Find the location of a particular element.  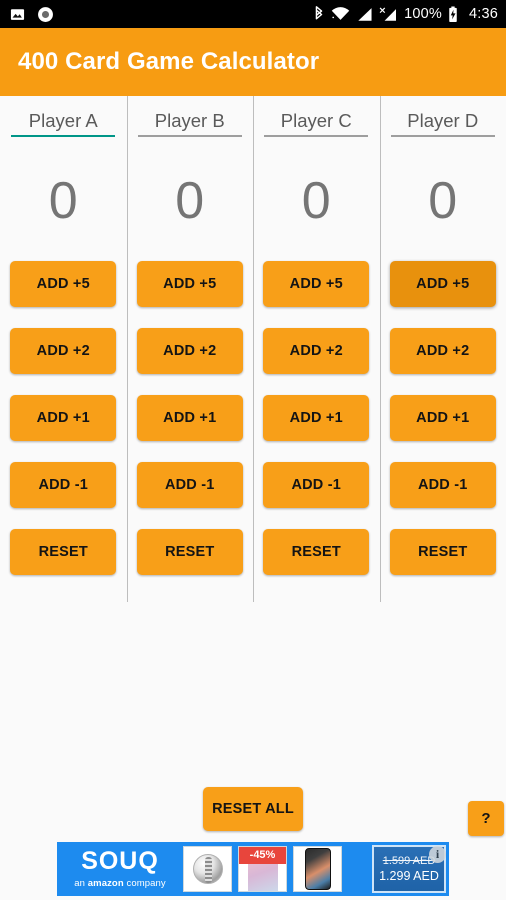

ring-product-image is located at coordinates (207, 869).